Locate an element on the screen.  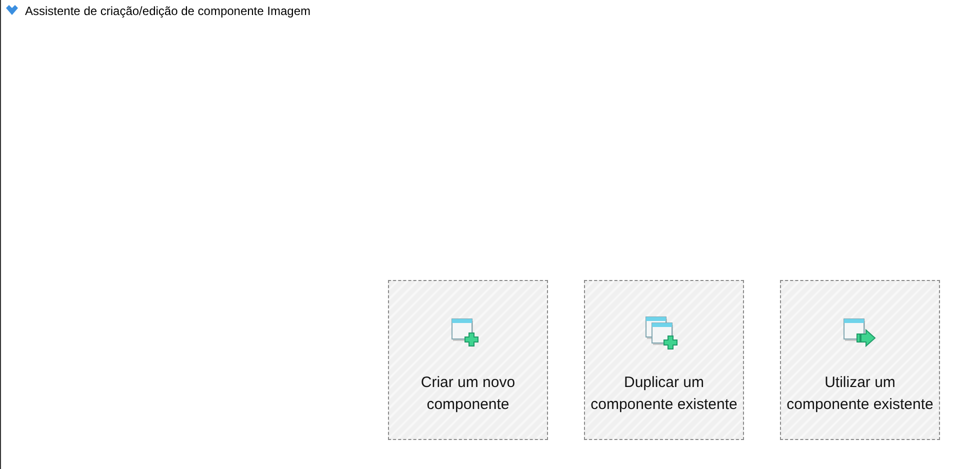
option-card: Utilizar um componente existente is located at coordinates (860, 360).